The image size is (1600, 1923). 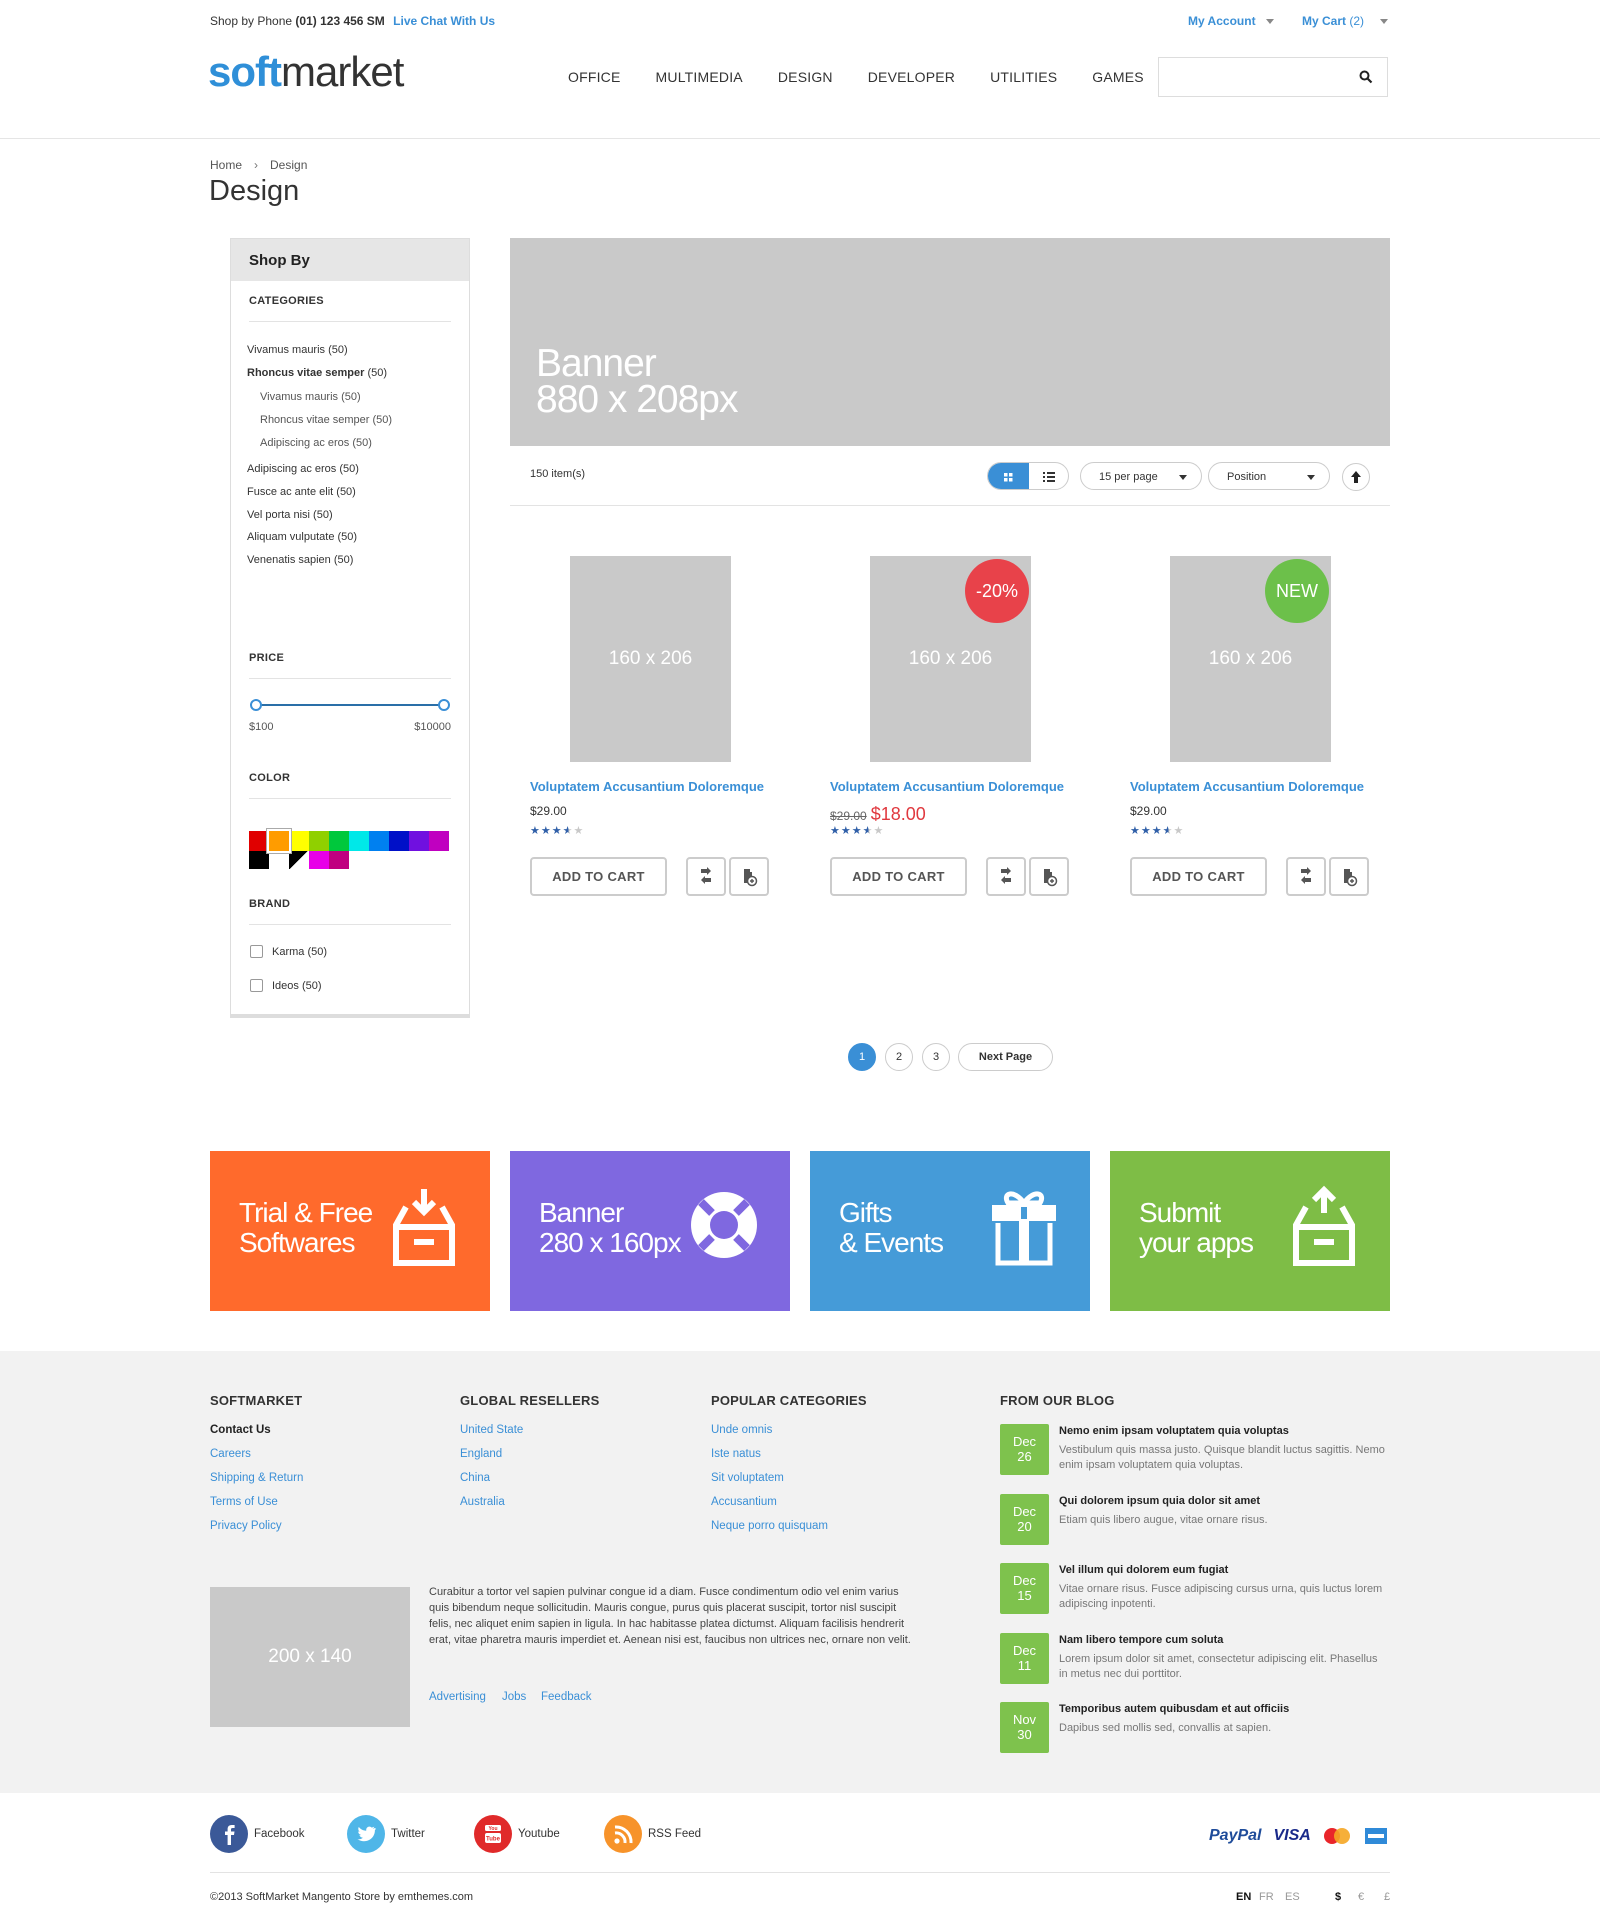 What do you see at coordinates (514, 1697) in the screenshot?
I see `footer-small-link: Jobs` at bounding box center [514, 1697].